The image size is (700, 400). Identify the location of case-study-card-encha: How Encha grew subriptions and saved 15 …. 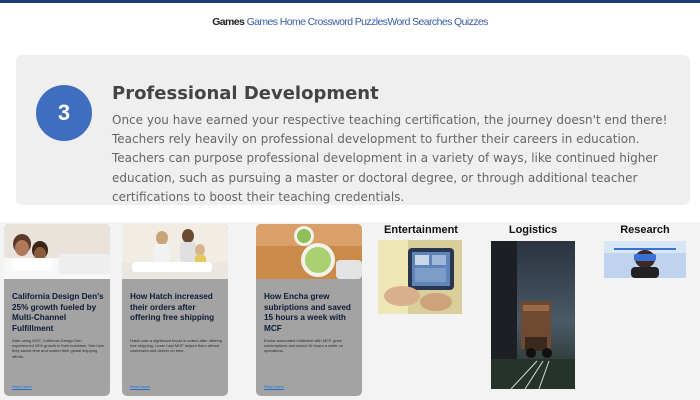
(309, 310).